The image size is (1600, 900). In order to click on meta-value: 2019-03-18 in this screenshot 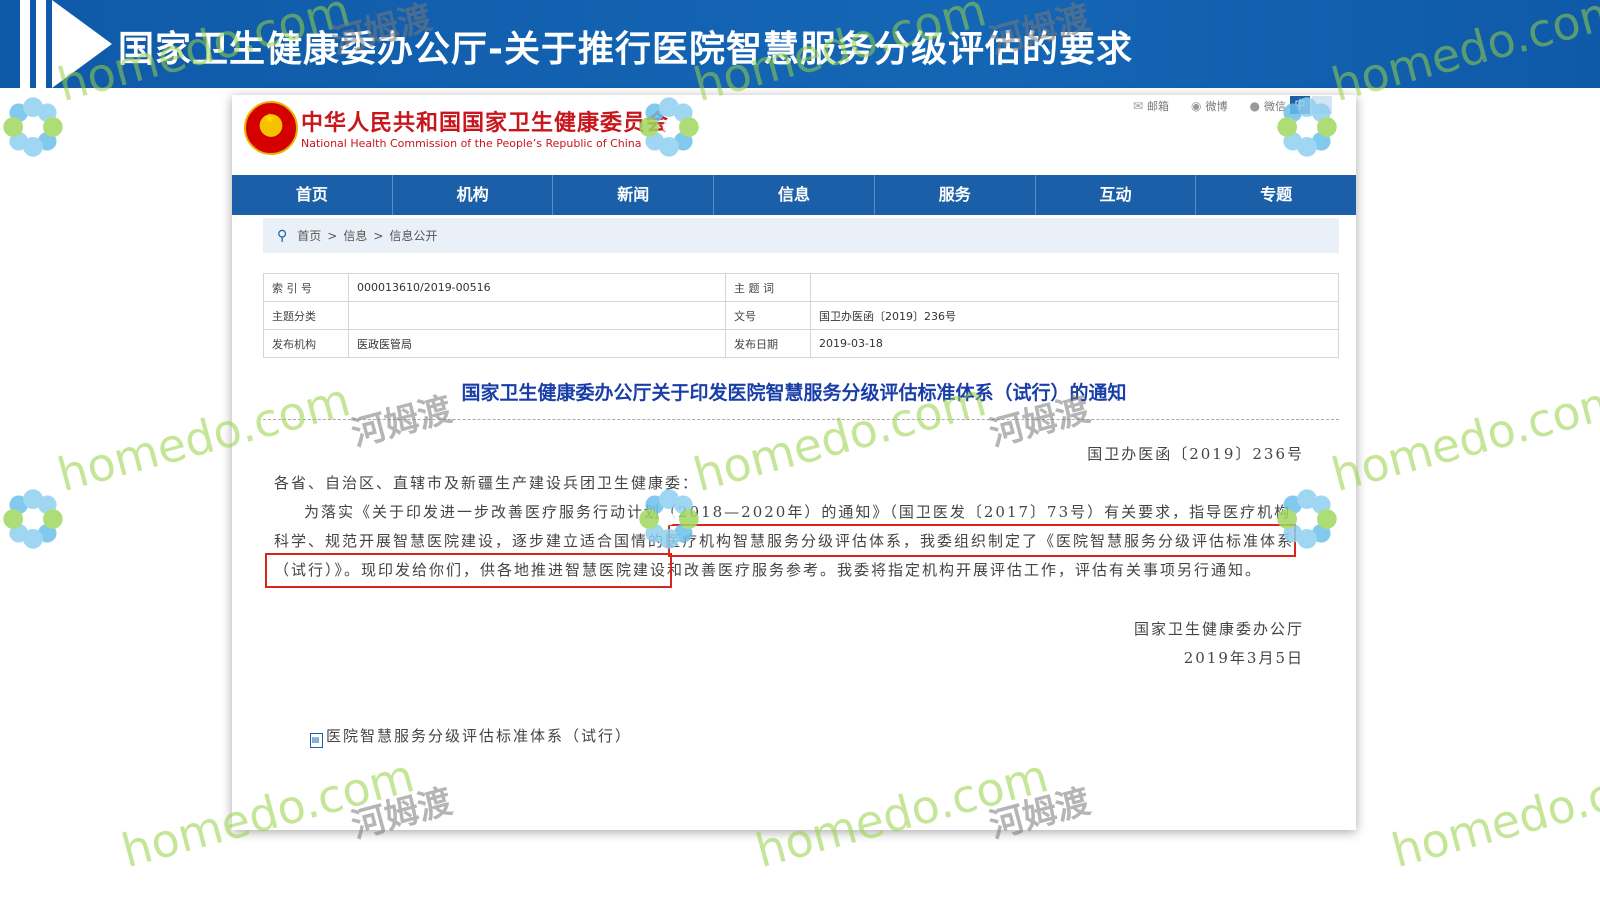, I will do `click(1074, 343)`.